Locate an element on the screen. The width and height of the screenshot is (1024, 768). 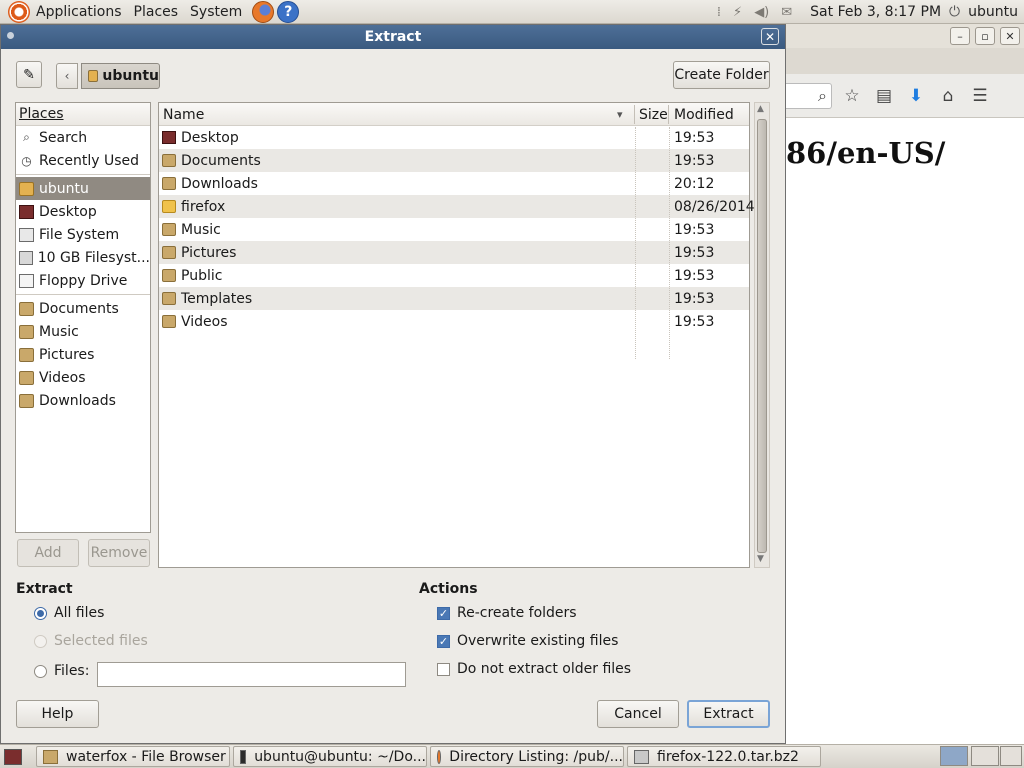
volume-icon: ◀) is located at coordinates (761, 12).